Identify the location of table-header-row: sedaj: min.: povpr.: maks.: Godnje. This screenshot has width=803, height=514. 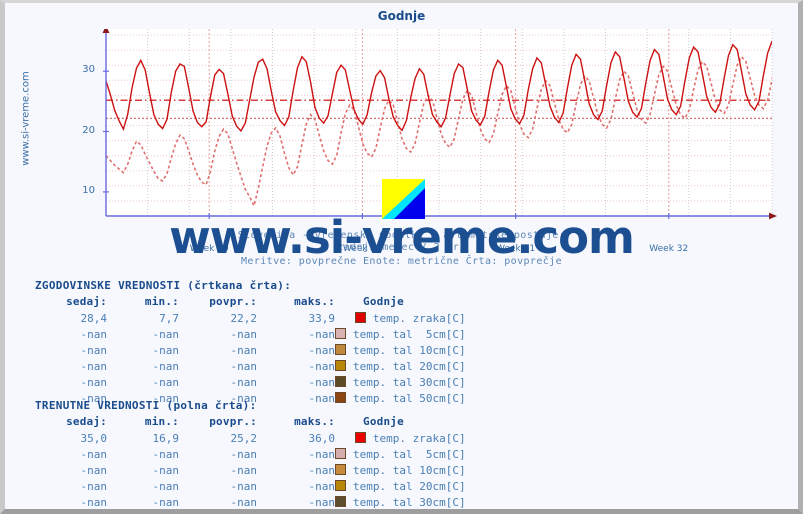
(250, 302).